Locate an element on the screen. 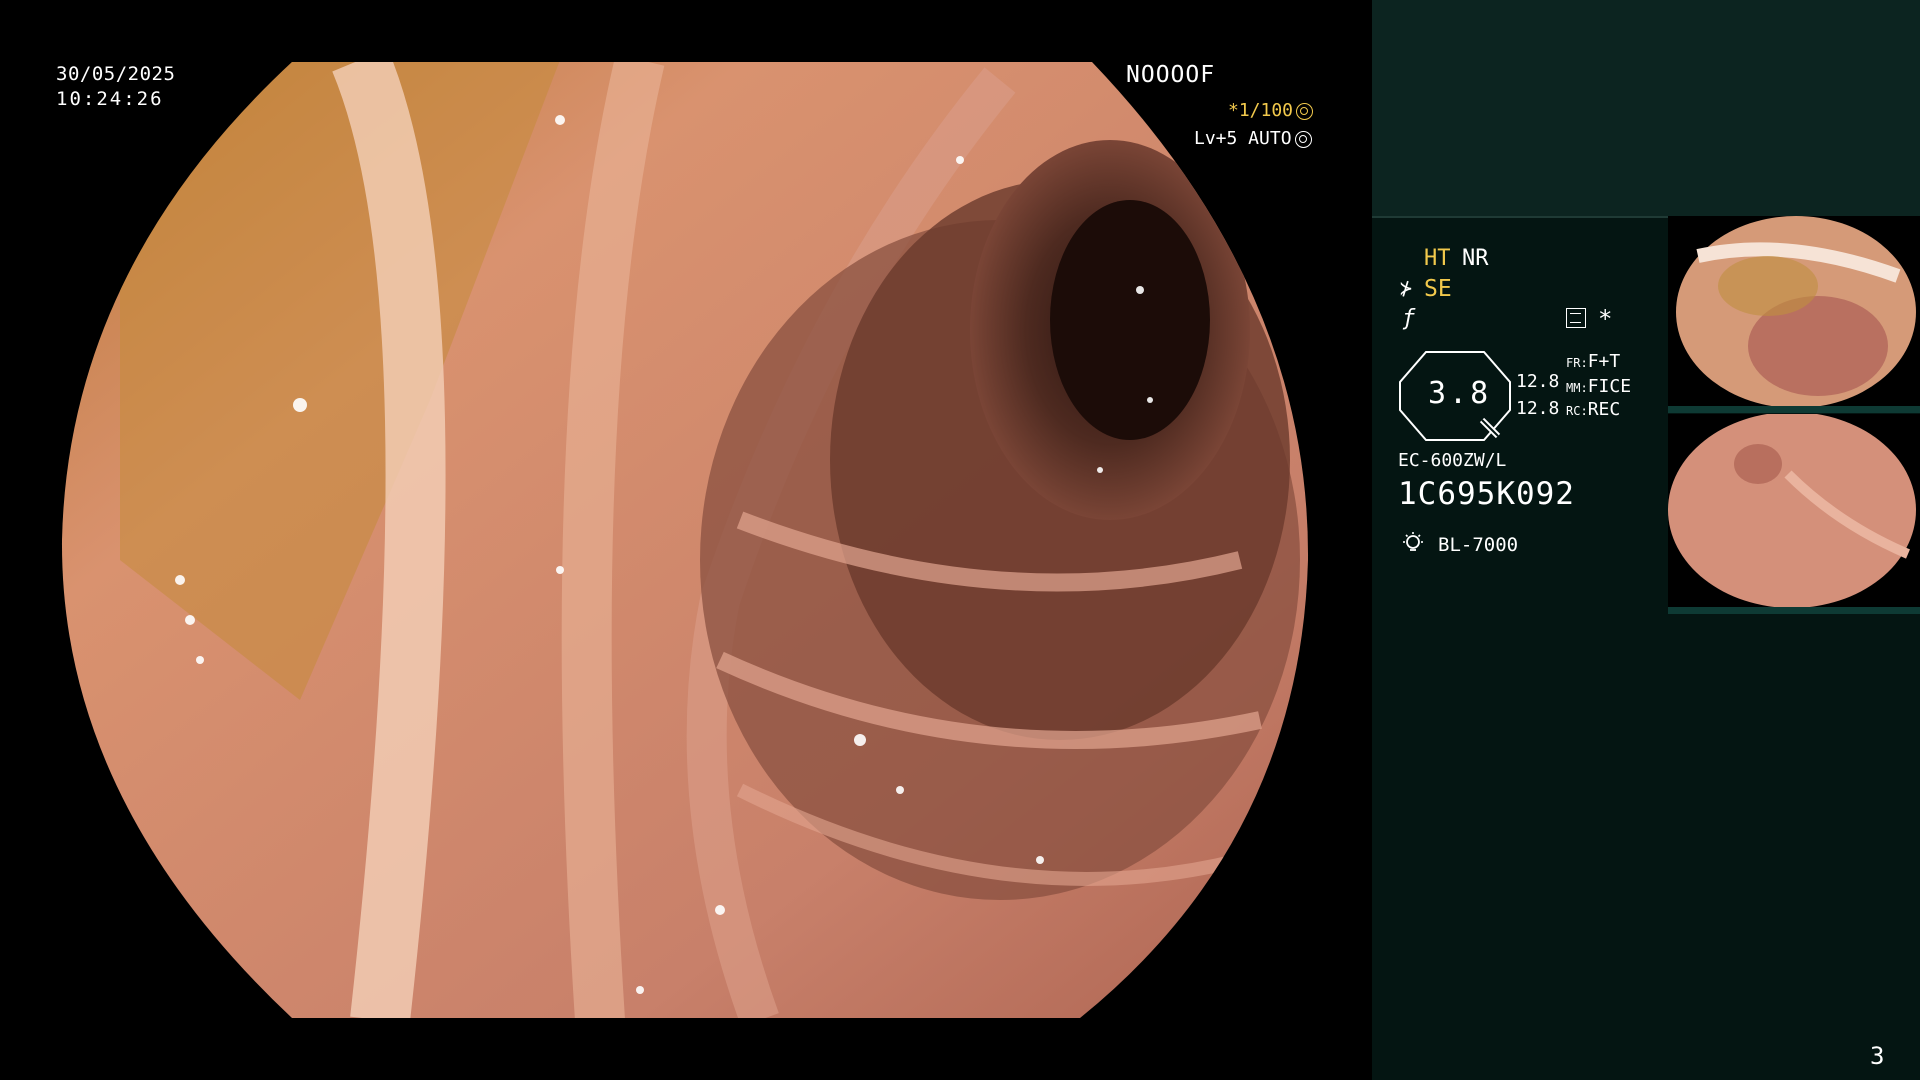 The height and width of the screenshot is (1080, 1920). se-mode-icon: ⊁ is located at coordinates (1406, 288).